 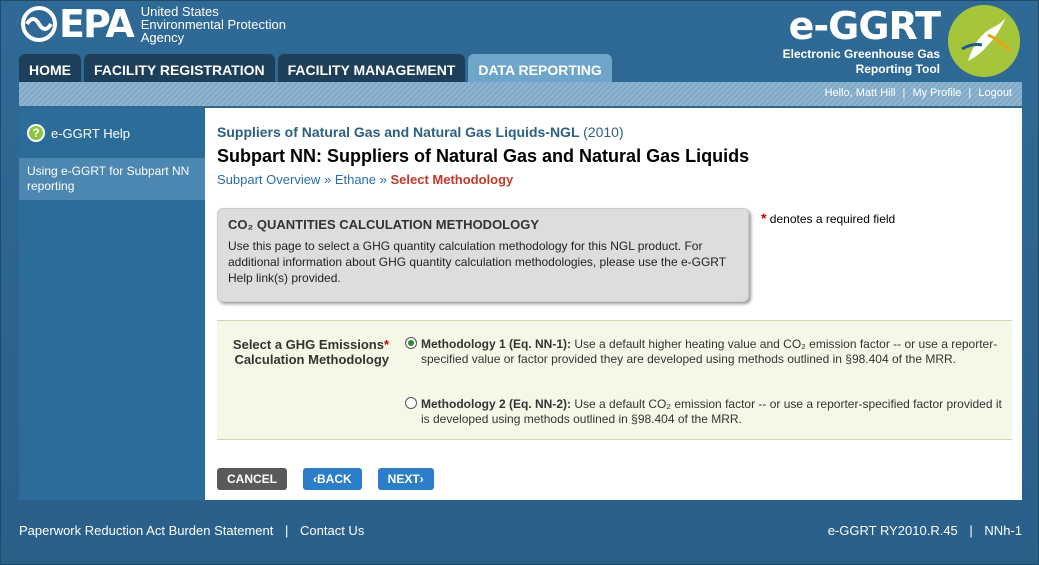 What do you see at coordinates (179, 11) in the screenshot?
I see `epa-sub-line: United States` at bounding box center [179, 11].